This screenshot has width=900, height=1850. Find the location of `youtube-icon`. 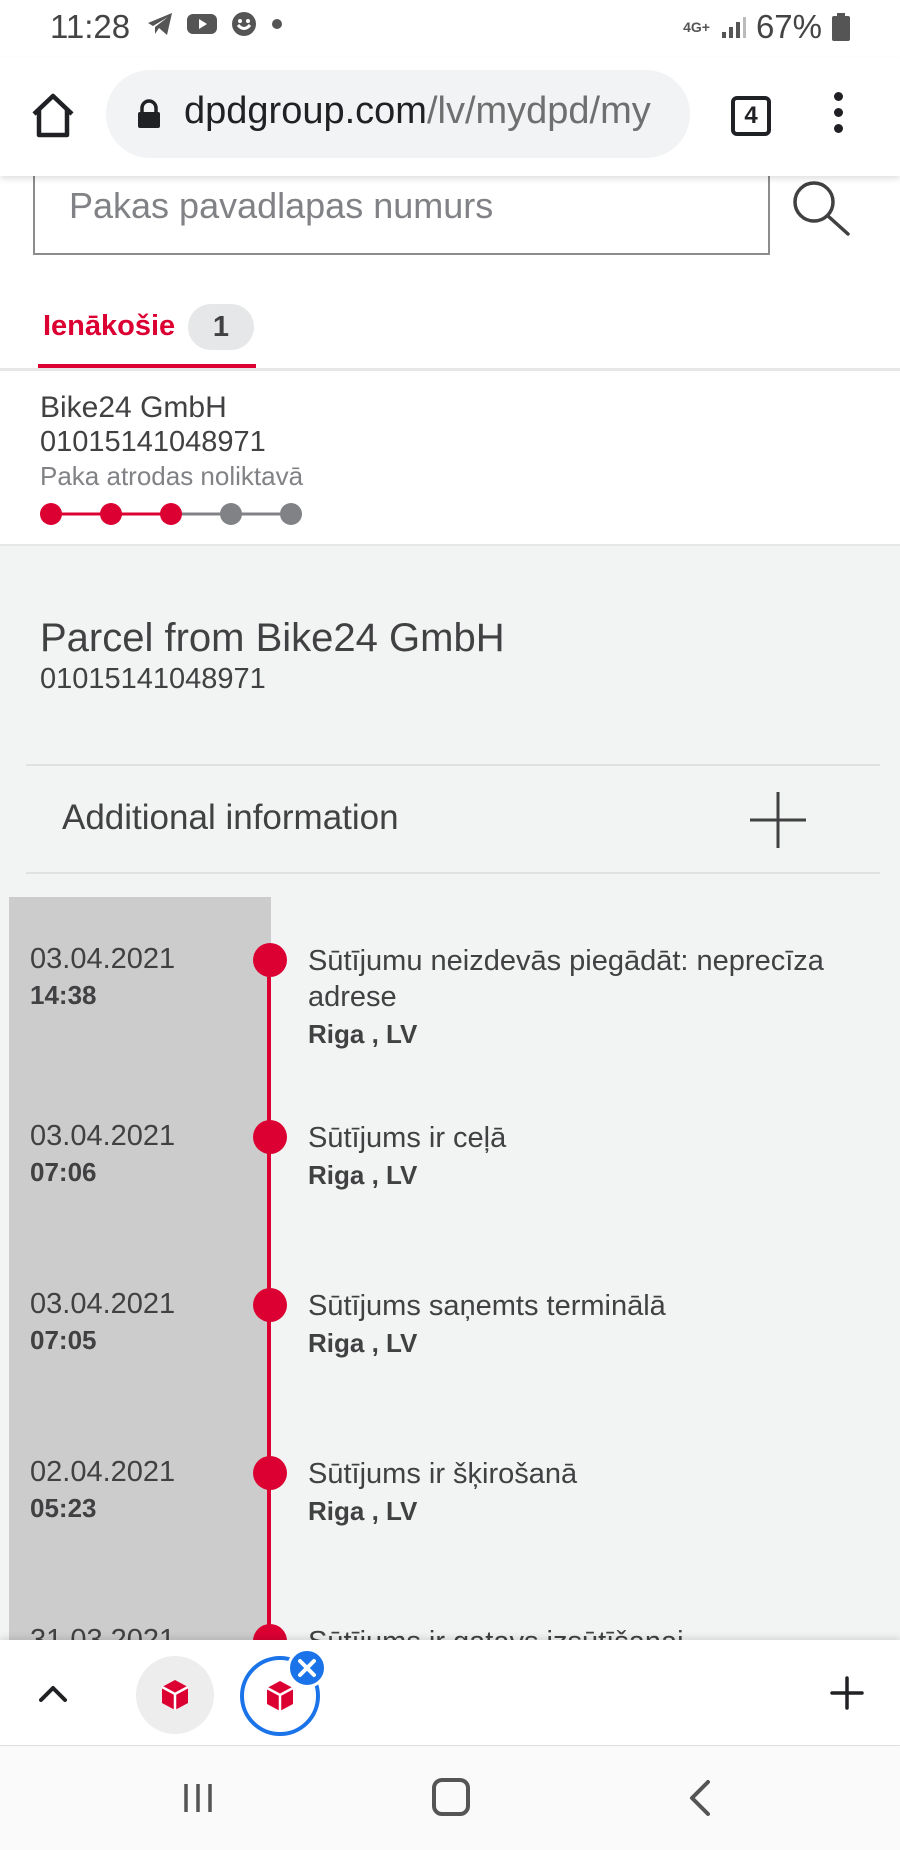

youtube-icon is located at coordinates (202, 24).